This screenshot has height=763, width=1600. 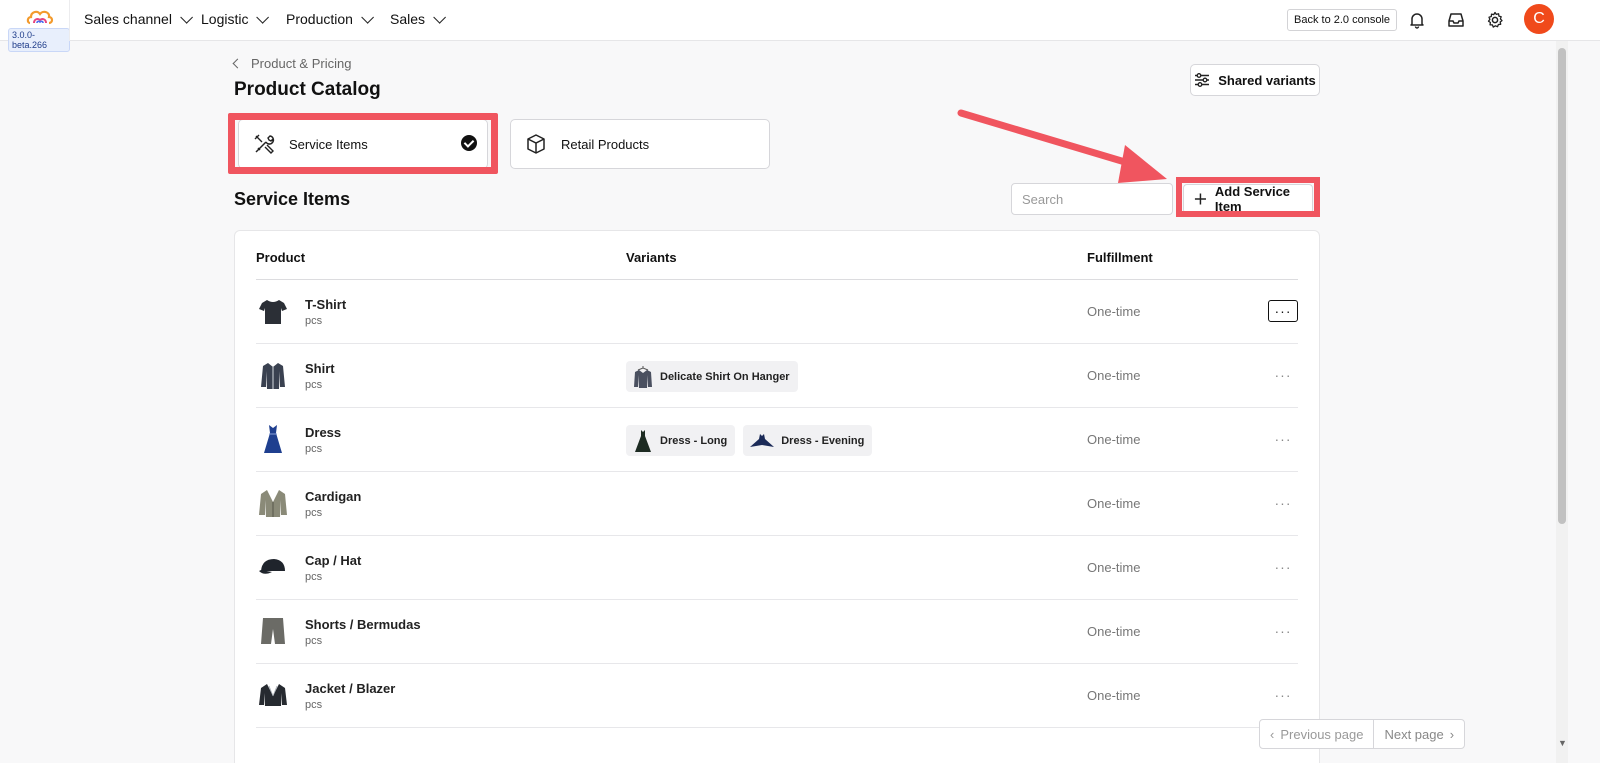 I want to click on add-service-item-button: Add Service Item, so click(x=1248, y=199).